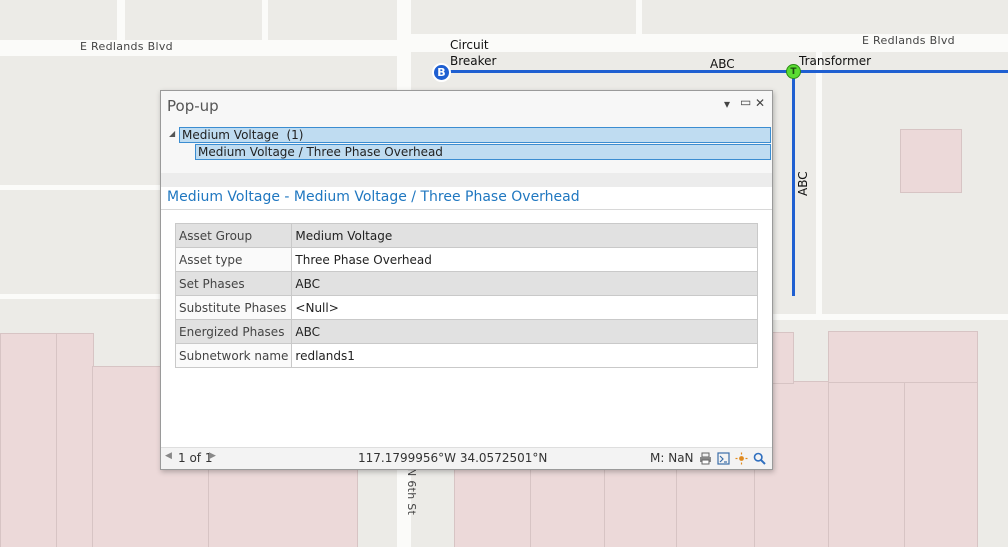 Image resolution: width=1008 pixels, height=547 pixels. Describe the element at coordinates (475, 135) in the screenshot. I see `tree-layer-node: Medium Voltage (1)` at that location.